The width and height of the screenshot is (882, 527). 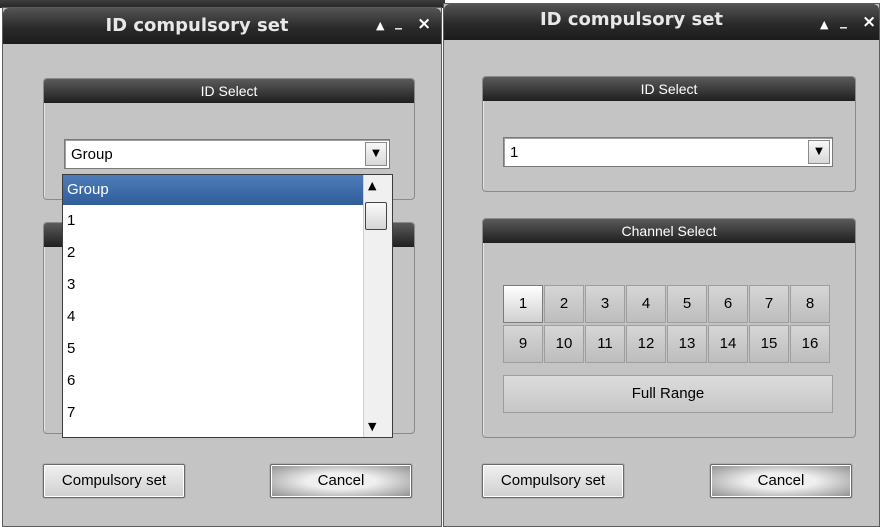 I want to click on id-select-group: ID Select 1 ▼, so click(x=669, y=134).